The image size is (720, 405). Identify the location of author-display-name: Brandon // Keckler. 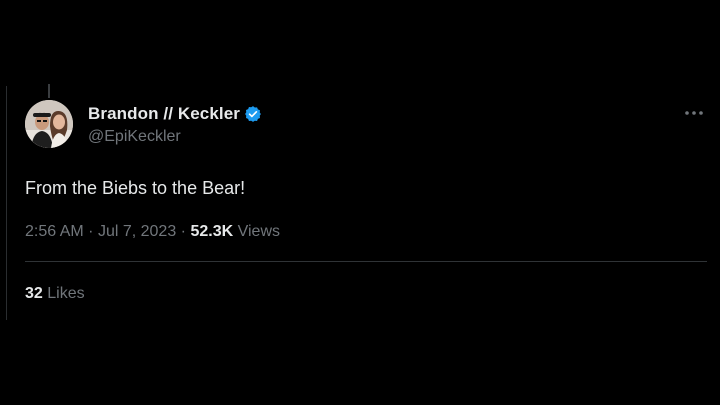
(164, 114).